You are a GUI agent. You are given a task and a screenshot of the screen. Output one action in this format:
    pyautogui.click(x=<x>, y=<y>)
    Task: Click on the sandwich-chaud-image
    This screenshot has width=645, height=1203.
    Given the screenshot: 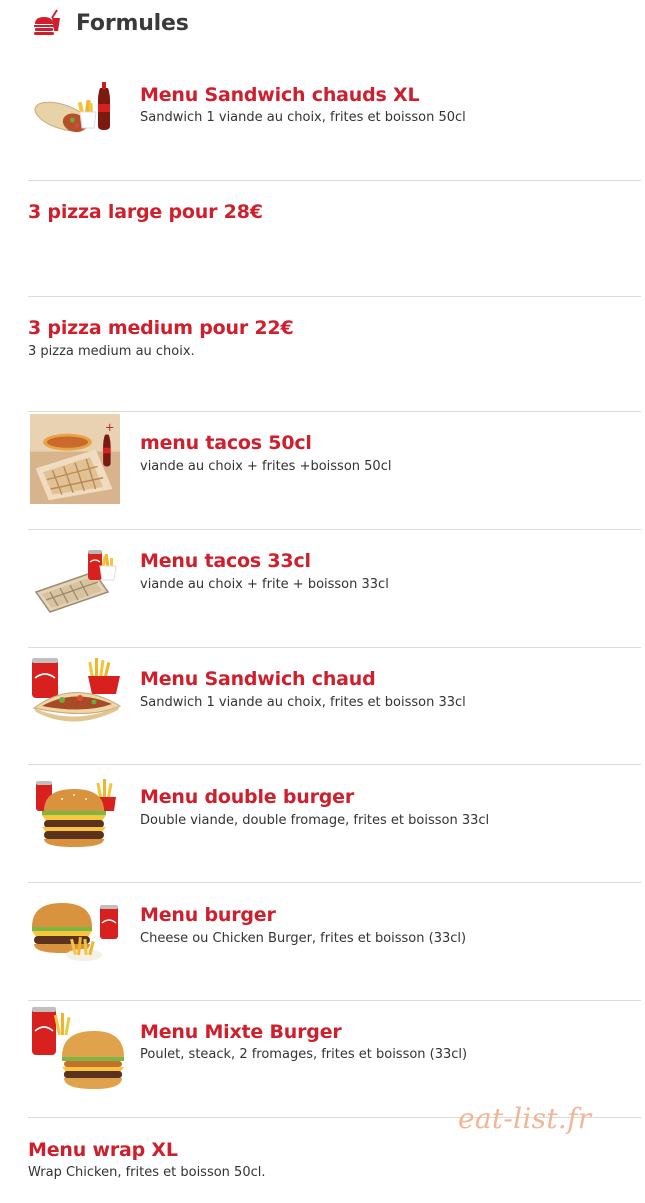 What is the action you would take?
    pyautogui.click(x=77, y=690)
    